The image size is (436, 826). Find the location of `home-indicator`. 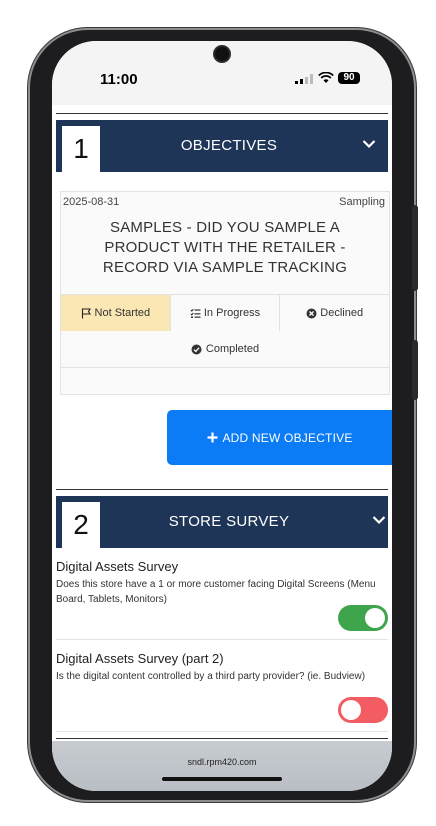

home-indicator is located at coordinates (222, 779).